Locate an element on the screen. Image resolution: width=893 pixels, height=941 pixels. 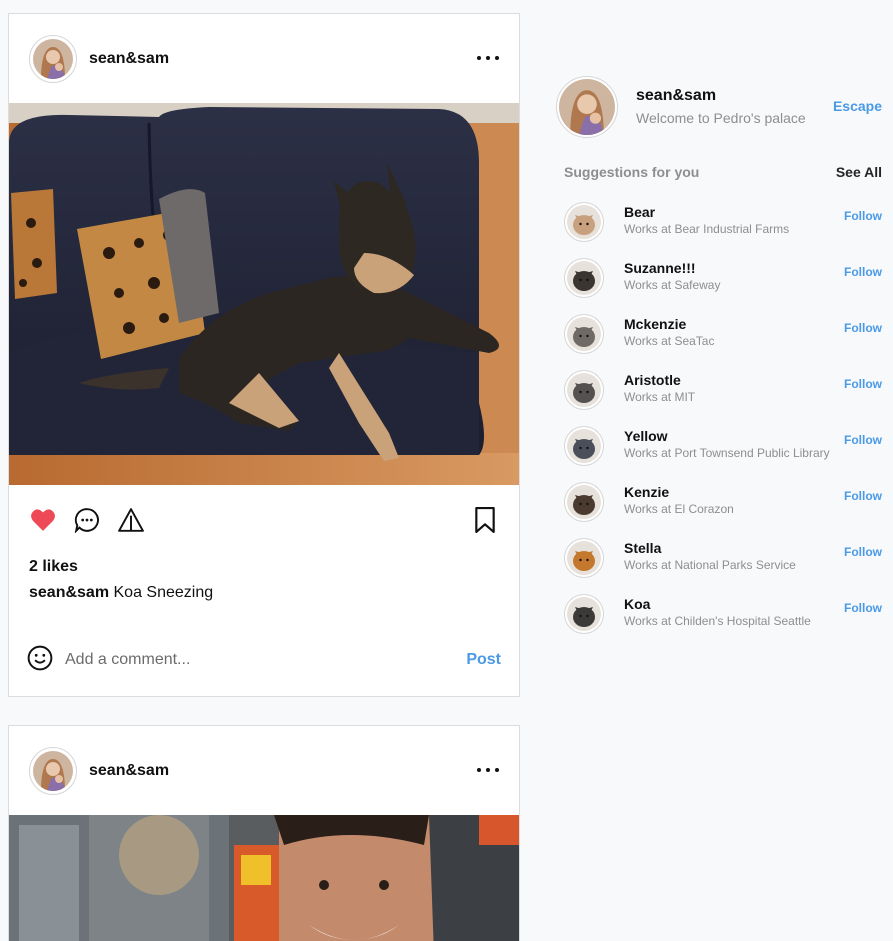
suggestion-info: Bear Works at Bear Industrial Farms is located at coordinates (706, 220).